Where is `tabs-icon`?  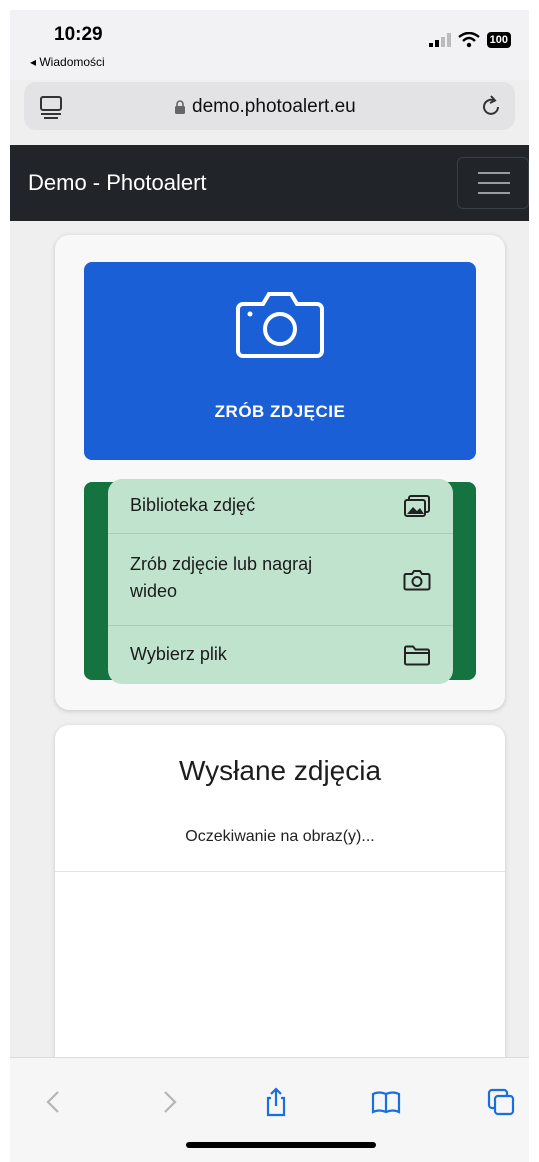
tabs-icon is located at coordinates (501, 1102).